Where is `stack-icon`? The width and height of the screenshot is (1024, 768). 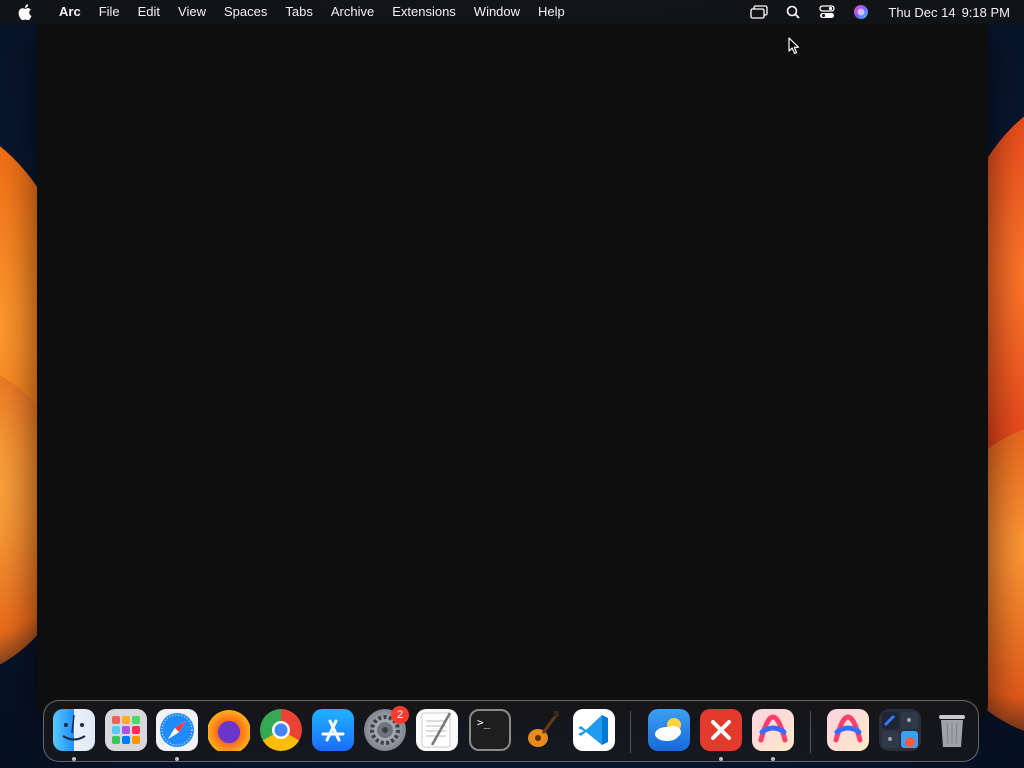 stack-icon is located at coordinates (900, 730).